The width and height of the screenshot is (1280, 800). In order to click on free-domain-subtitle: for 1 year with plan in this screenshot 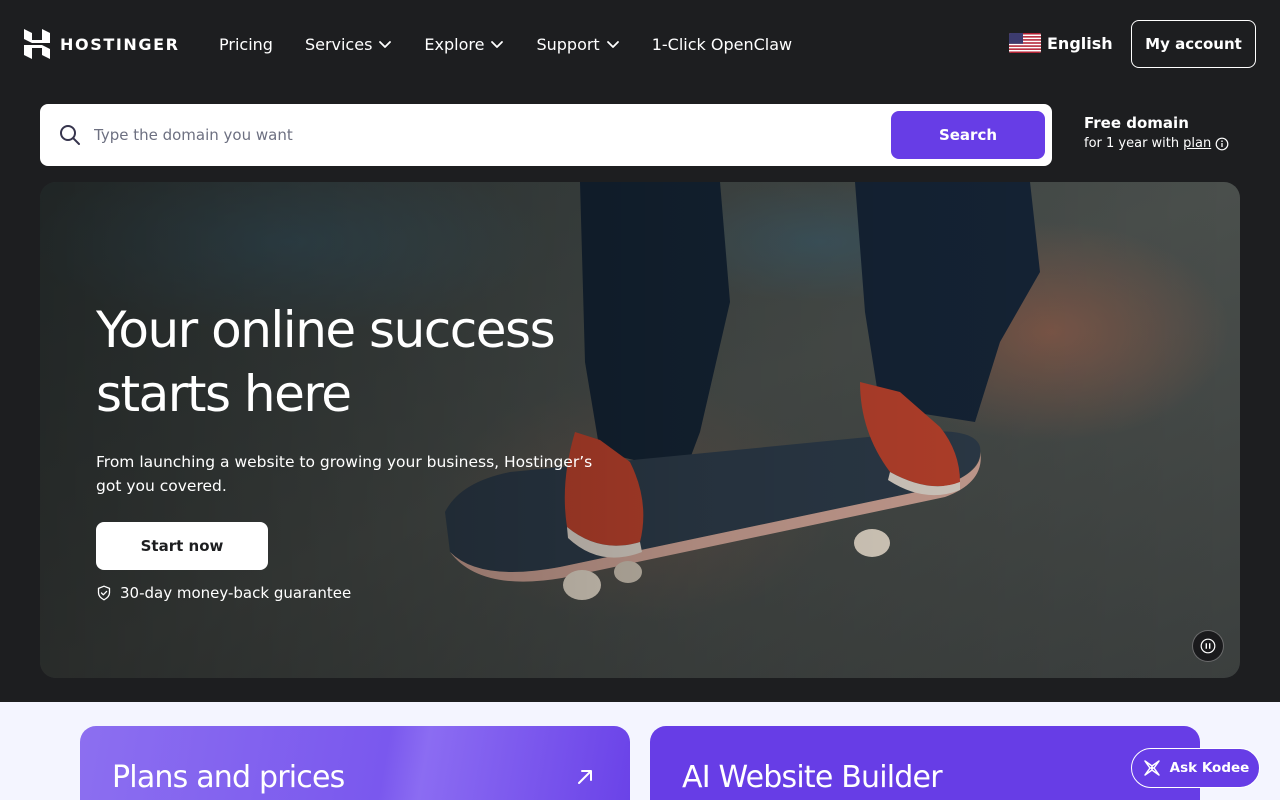, I will do `click(1156, 143)`.